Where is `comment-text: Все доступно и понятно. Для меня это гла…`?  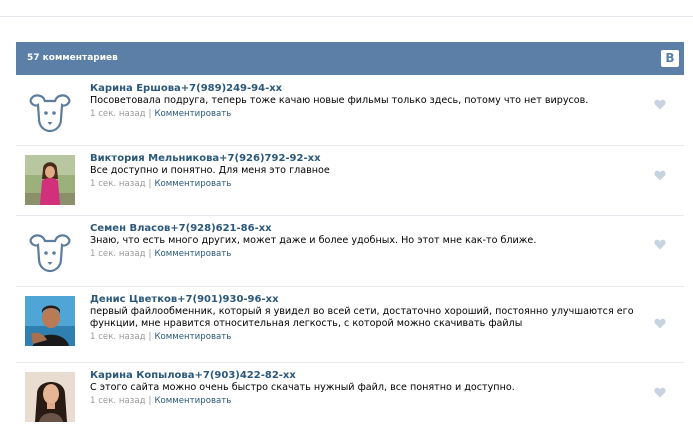
comment-text: Все доступно и понятно. Для меня это гла… is located at coordinates (210, 170).